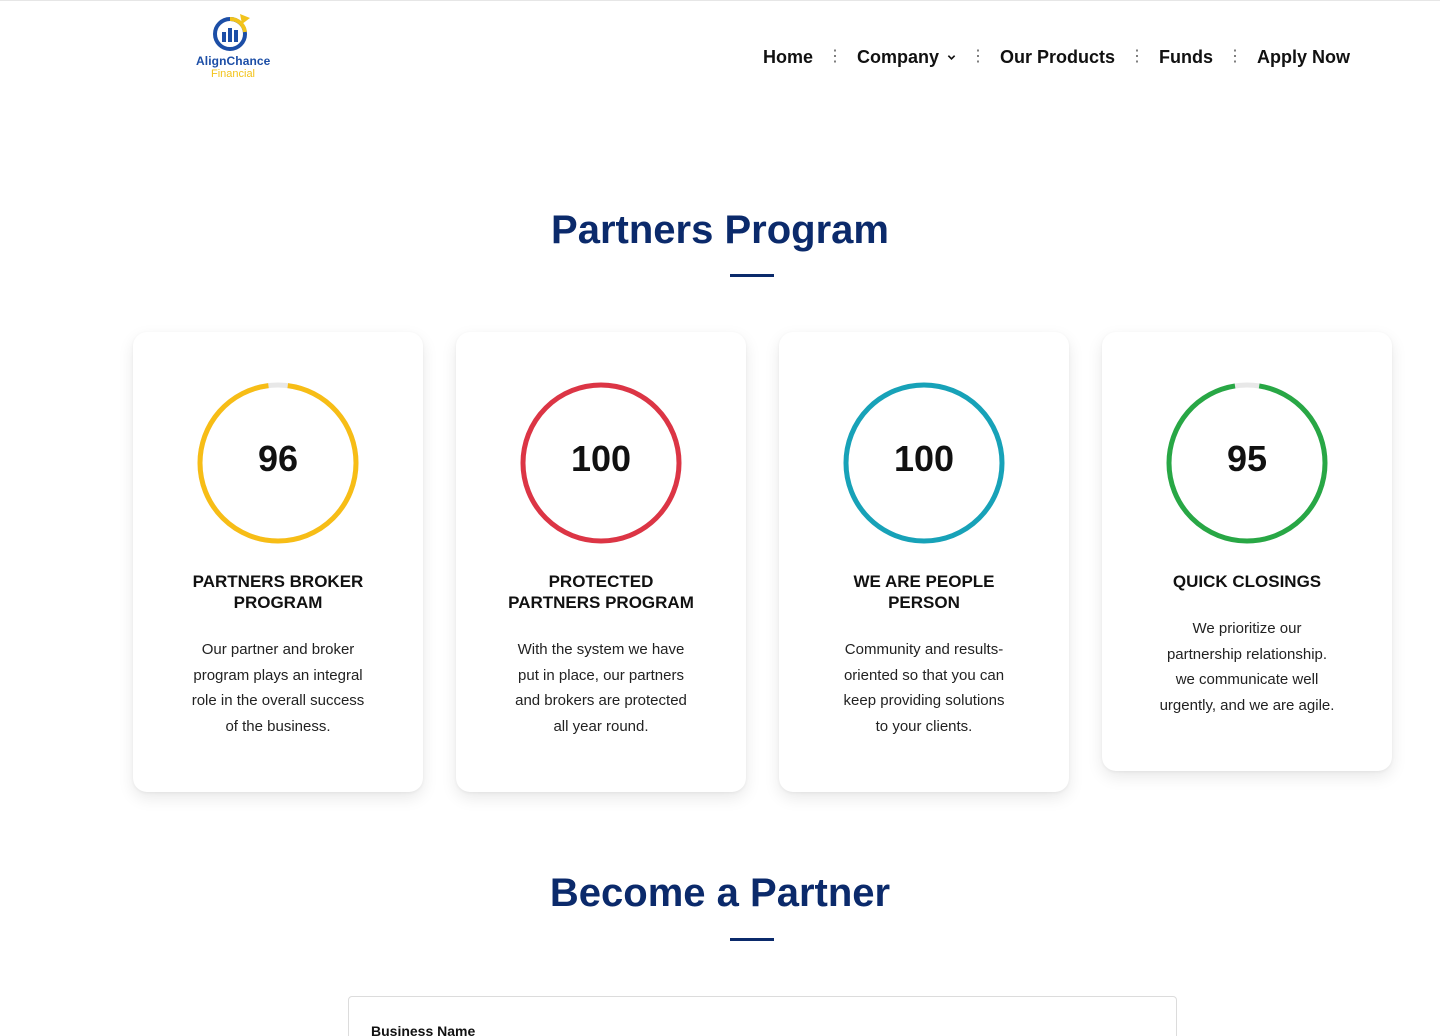 This screenshot has width=1440, height=1036. Describe the element at coordinates (1247, 458) in the screenshot. I see `progress-value: 95` at that location.